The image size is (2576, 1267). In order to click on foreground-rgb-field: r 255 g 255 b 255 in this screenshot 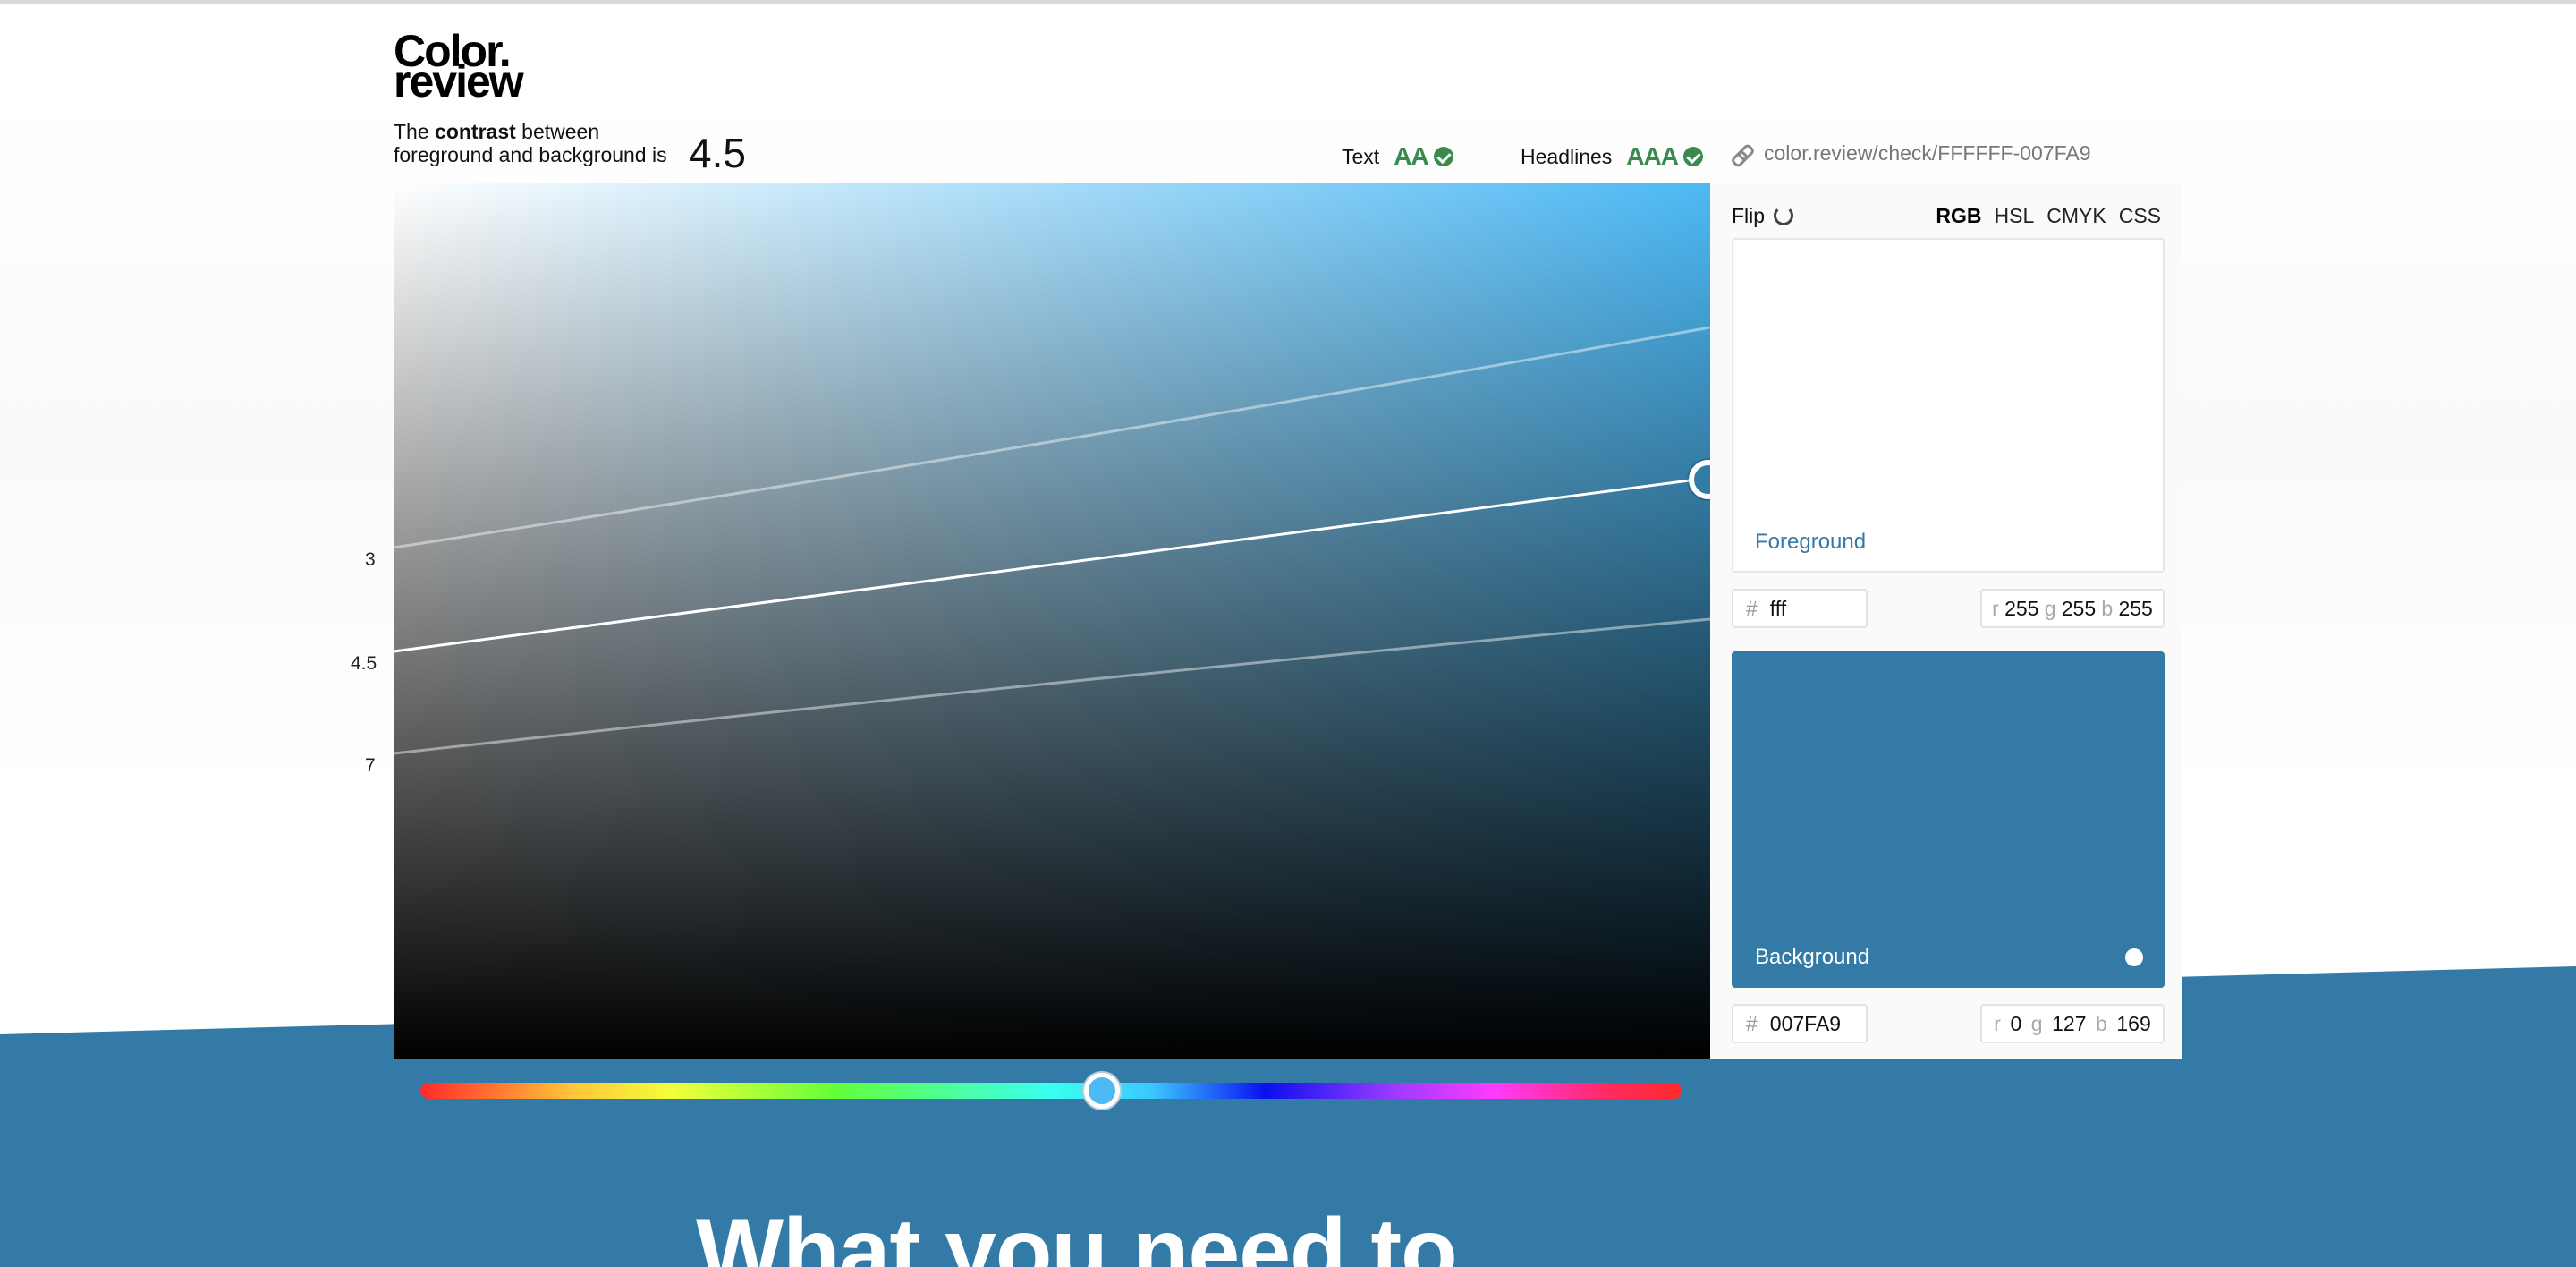, I will do `click(2072, 608)`.